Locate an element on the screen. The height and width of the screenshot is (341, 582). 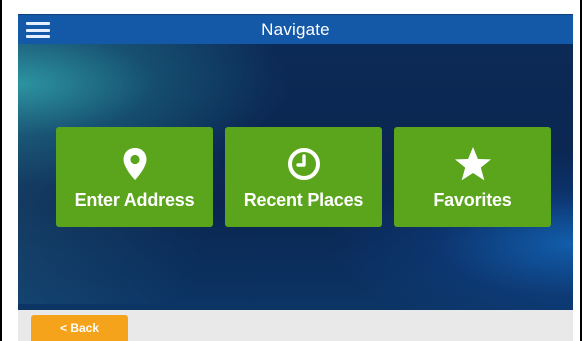
map-pin-icon is located at coordinates (135, 164).